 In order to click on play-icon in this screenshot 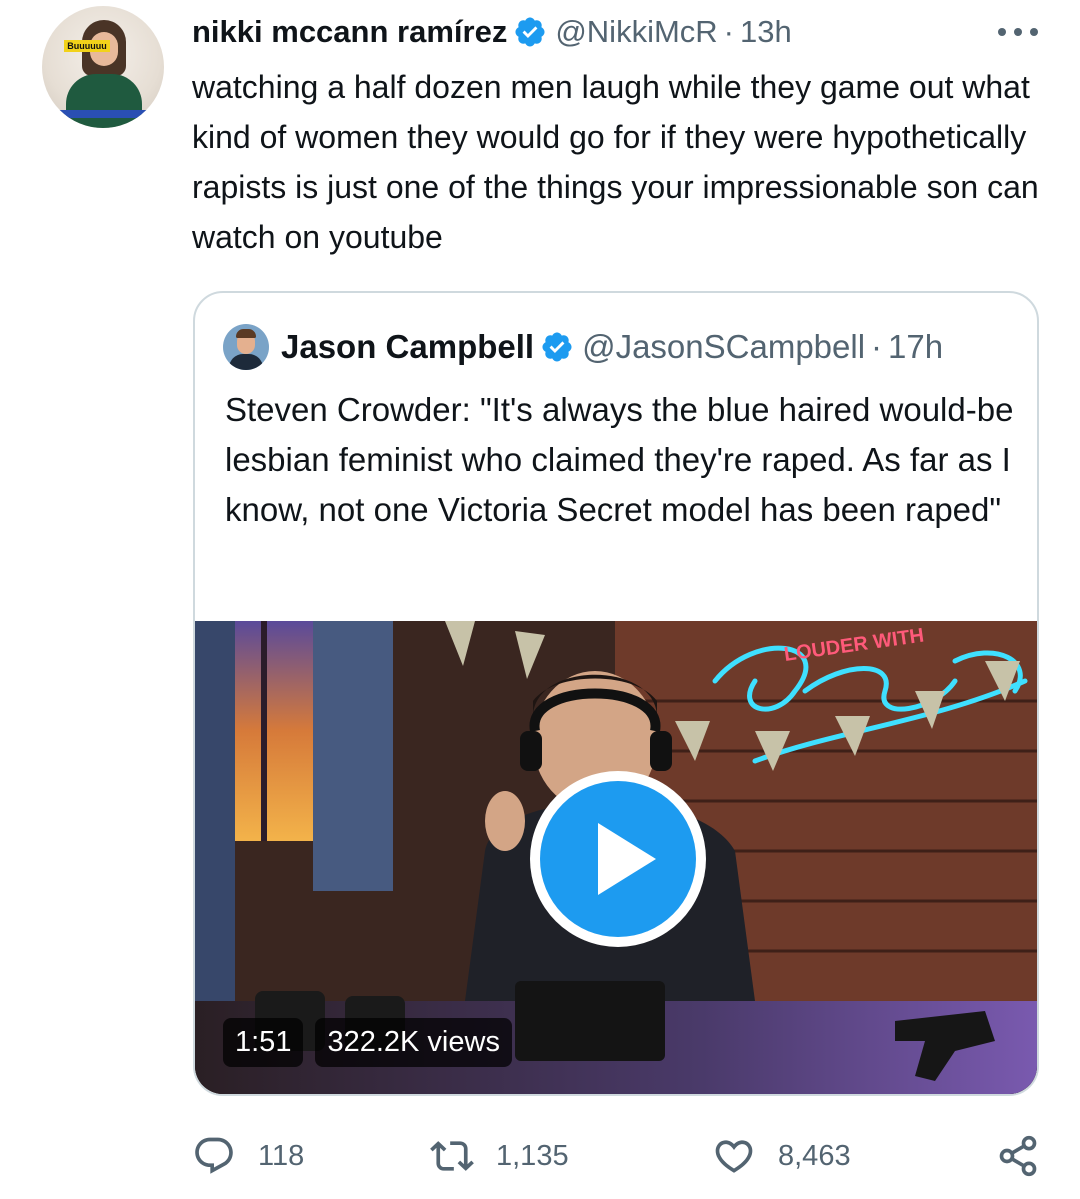, I will do `click(618, 859)`.